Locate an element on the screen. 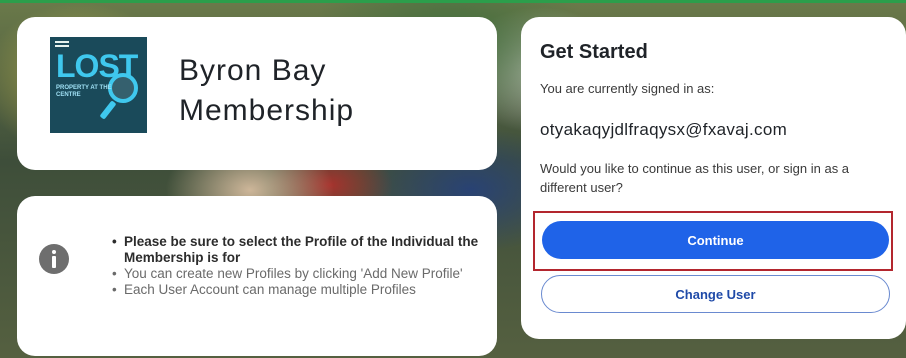 The width and height of the screenshot is (906, 358). signed-in-label: You are currently signed in as: is located at coordinates (627, 88).